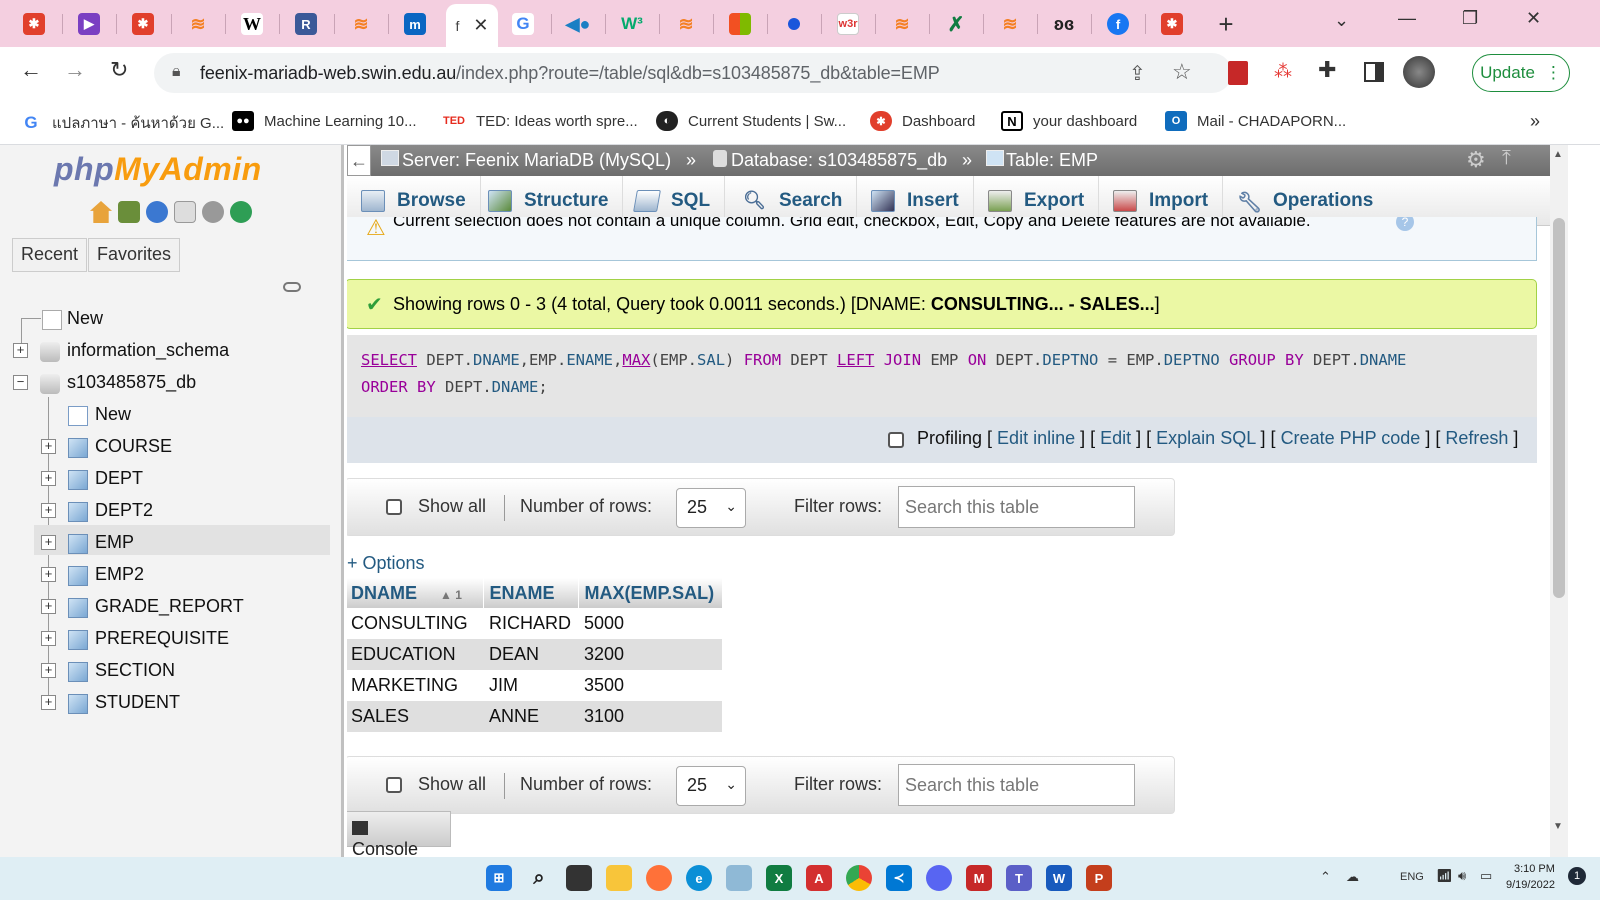  Describe the element at coordinates (539, 878) in the screenshot. I see `search-icon: ⌕` at that location.